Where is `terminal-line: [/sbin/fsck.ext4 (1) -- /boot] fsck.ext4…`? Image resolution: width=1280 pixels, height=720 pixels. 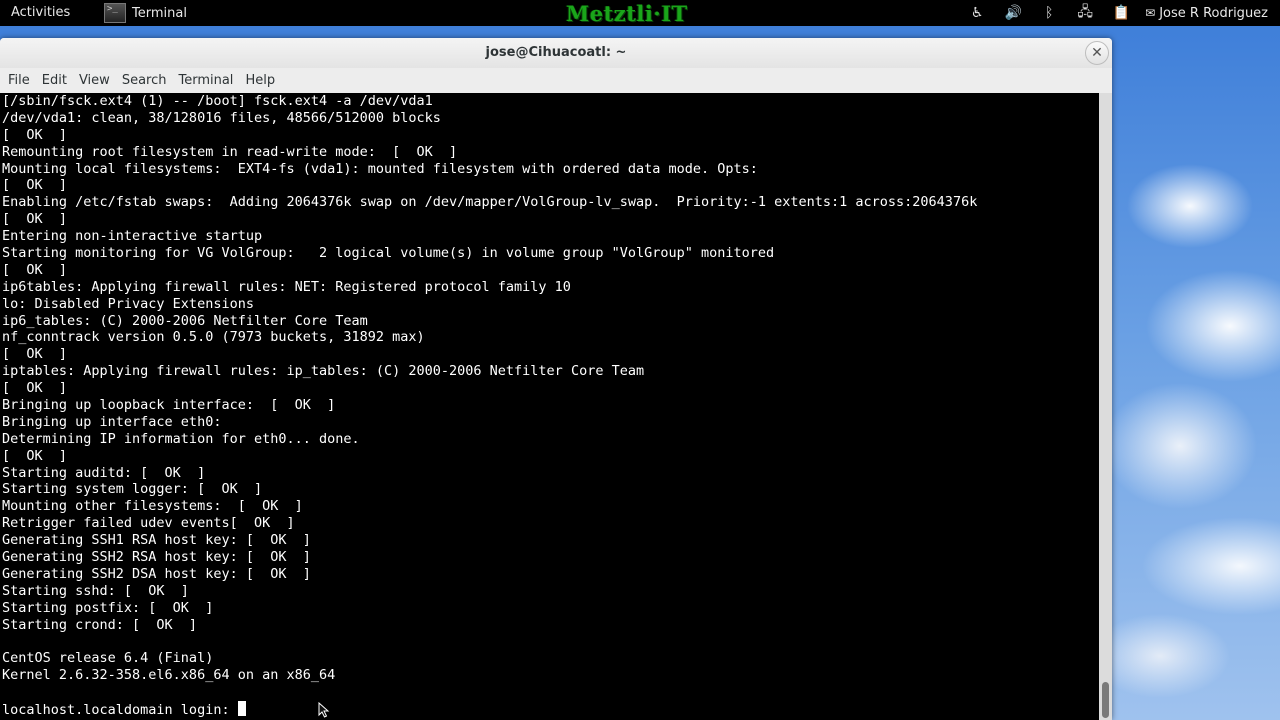
terminal-line: [/sbin/fsck.ext4 (1) -- /boot] fsck.ext4… is located at coordinates (217, 101).